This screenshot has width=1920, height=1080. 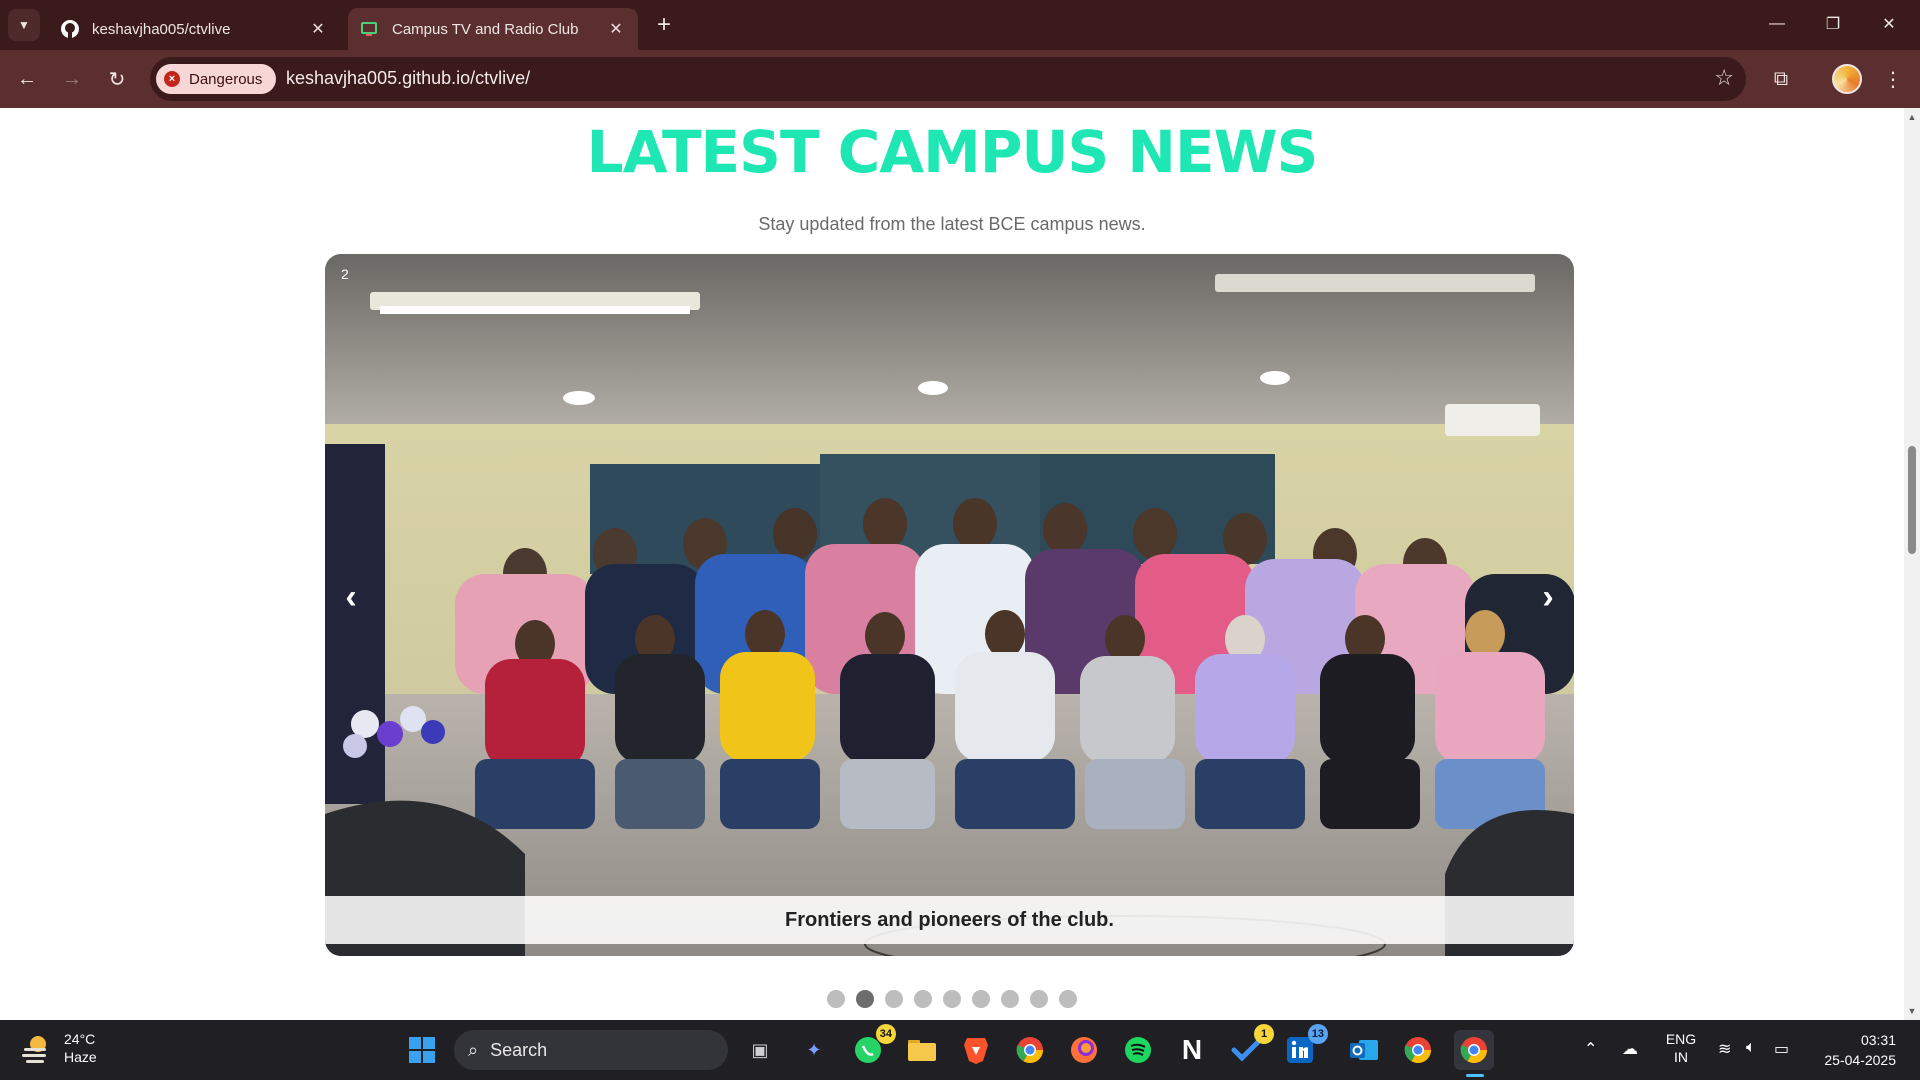 I want to click on chrome-button, so click(x=1030, y=1050).